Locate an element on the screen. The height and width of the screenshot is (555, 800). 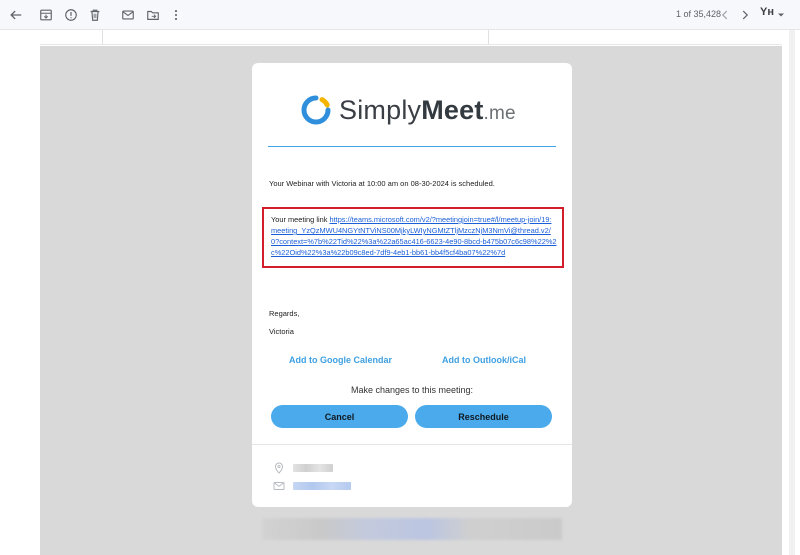
logo-divider is located at coordinates (412, 146).